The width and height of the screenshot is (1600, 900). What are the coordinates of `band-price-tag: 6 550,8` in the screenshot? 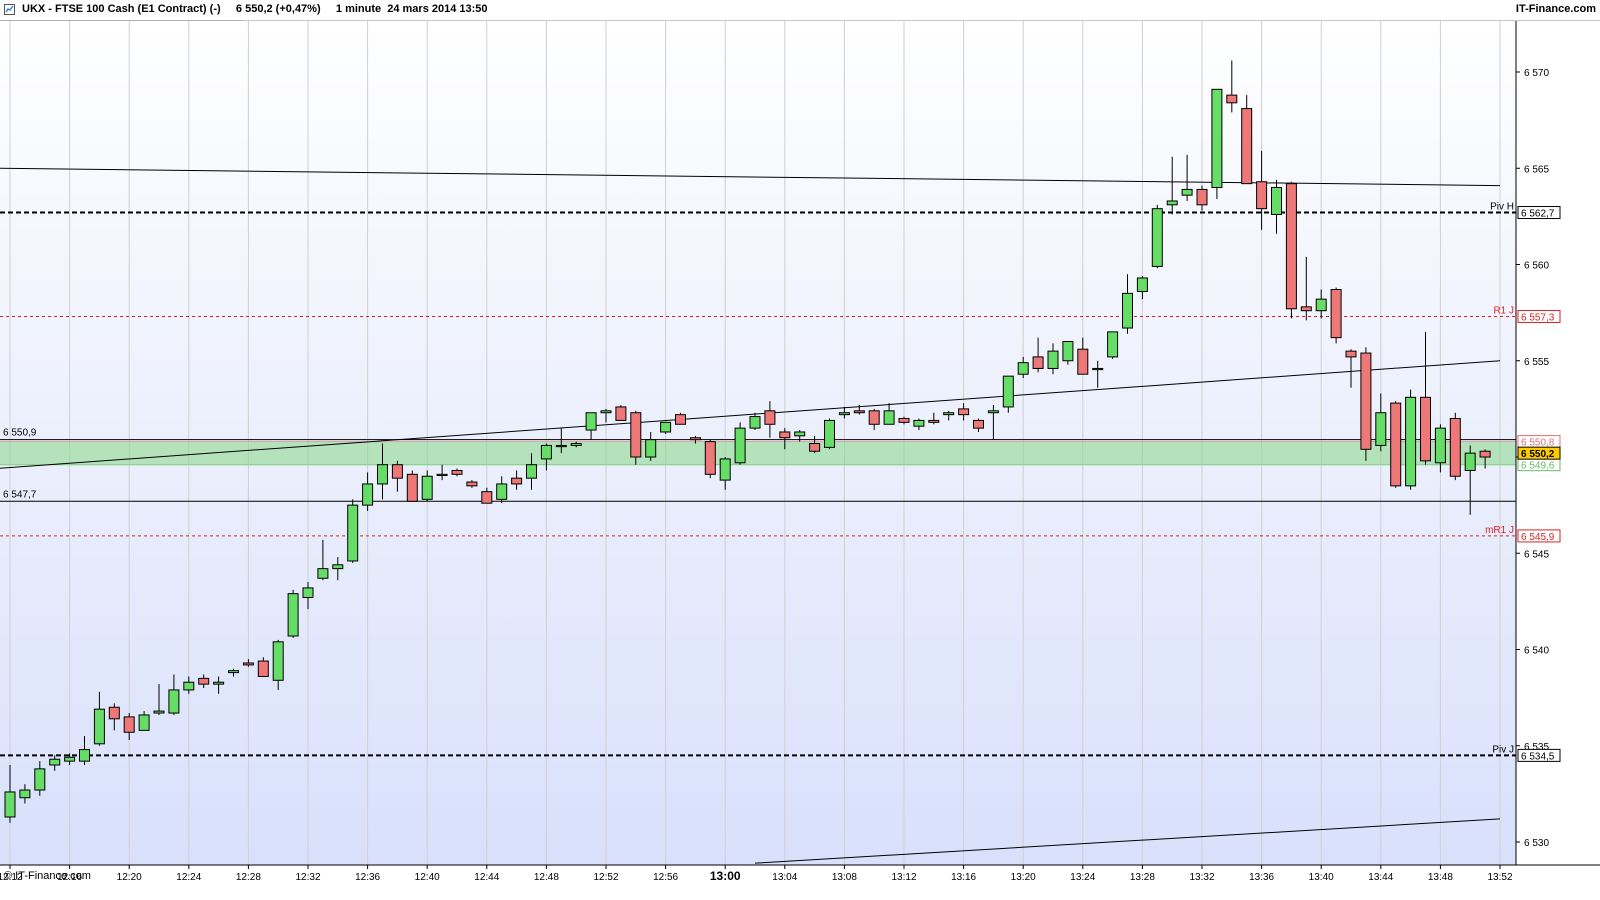 It's located at (1538, 443).